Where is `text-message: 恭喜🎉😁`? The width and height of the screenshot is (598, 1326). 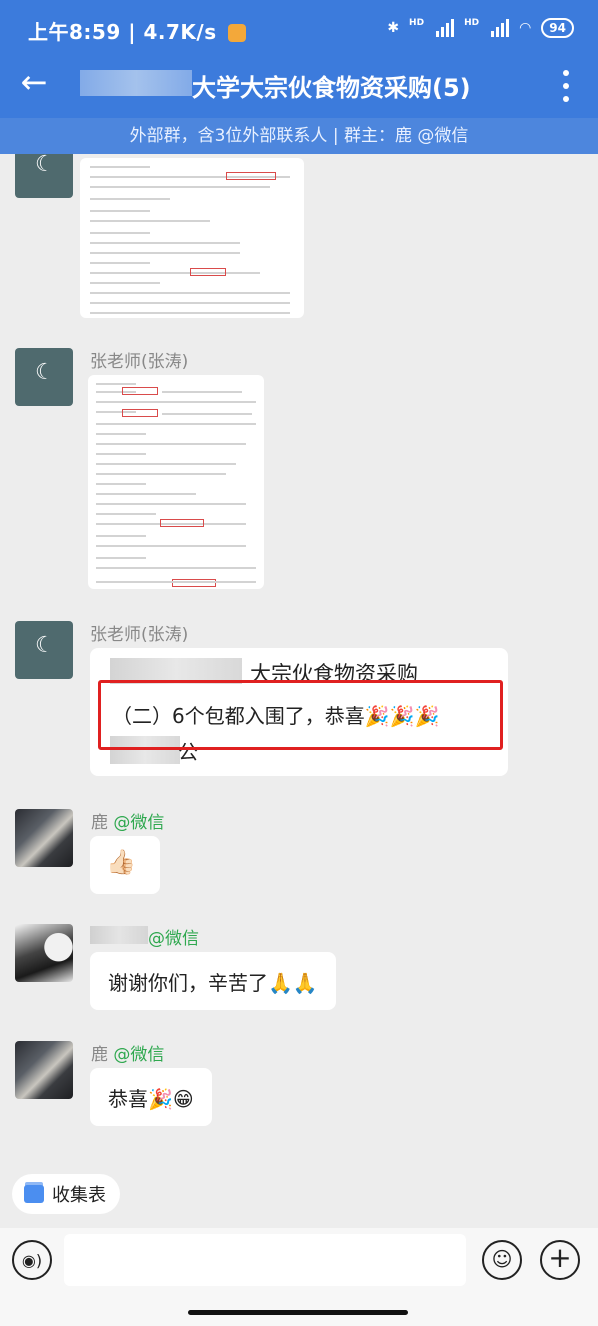 text-message: 恭喜🎉😁 is located at coordinates (151, 1097).